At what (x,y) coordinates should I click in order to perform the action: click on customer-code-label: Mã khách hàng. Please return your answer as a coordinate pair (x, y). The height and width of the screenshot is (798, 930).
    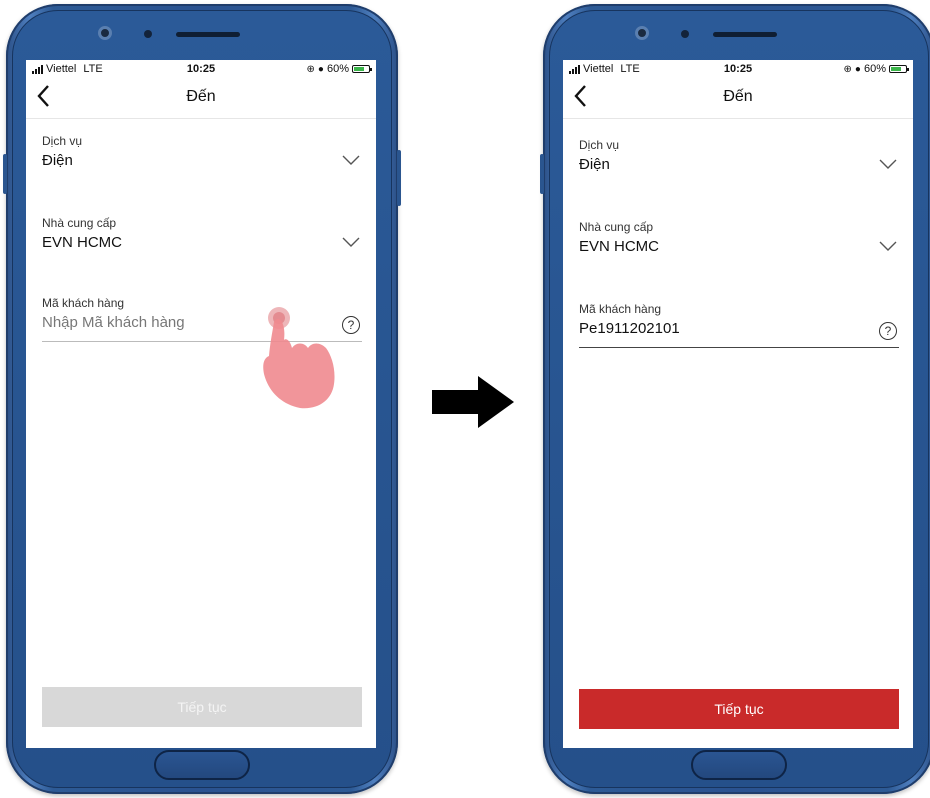
    Looking at the image, I should click on (620, 309).